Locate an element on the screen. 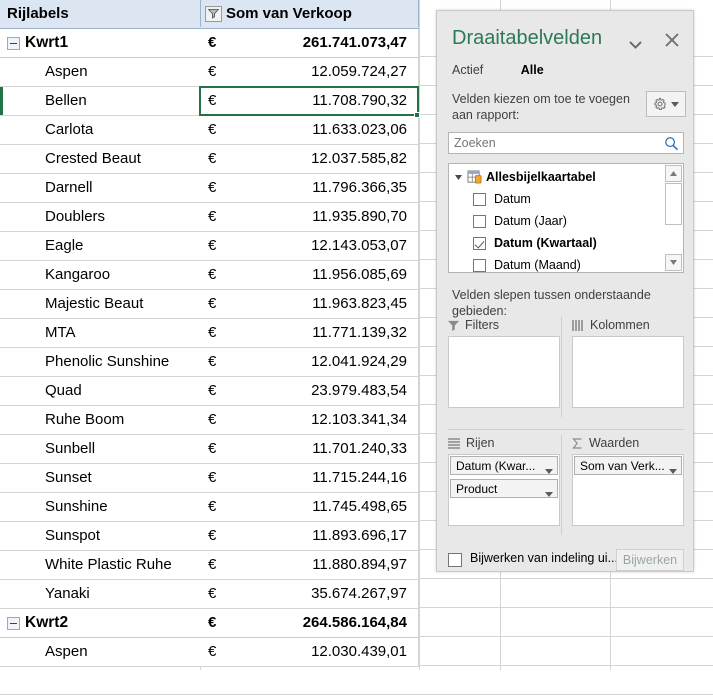  table-row: Sunbell €11.701.240,33 is located at coordinates (209, 449).